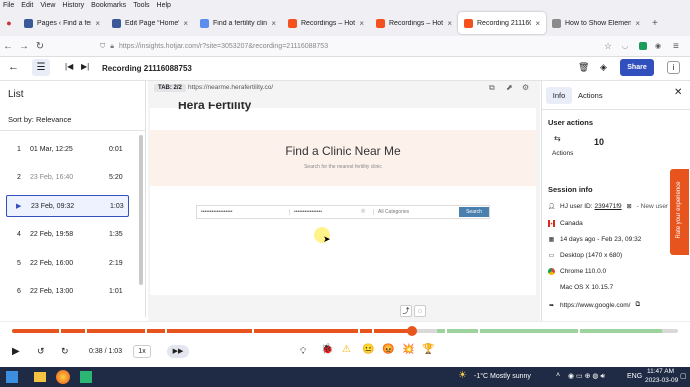 The image size is (690, 387). I want to click on menu-bookmarks: Bookmarks, so click(108, 5).